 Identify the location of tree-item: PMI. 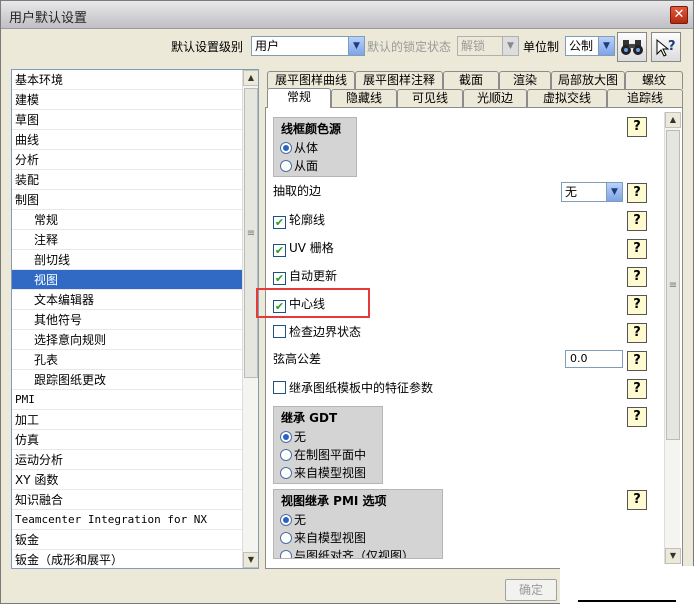
(128, 400).